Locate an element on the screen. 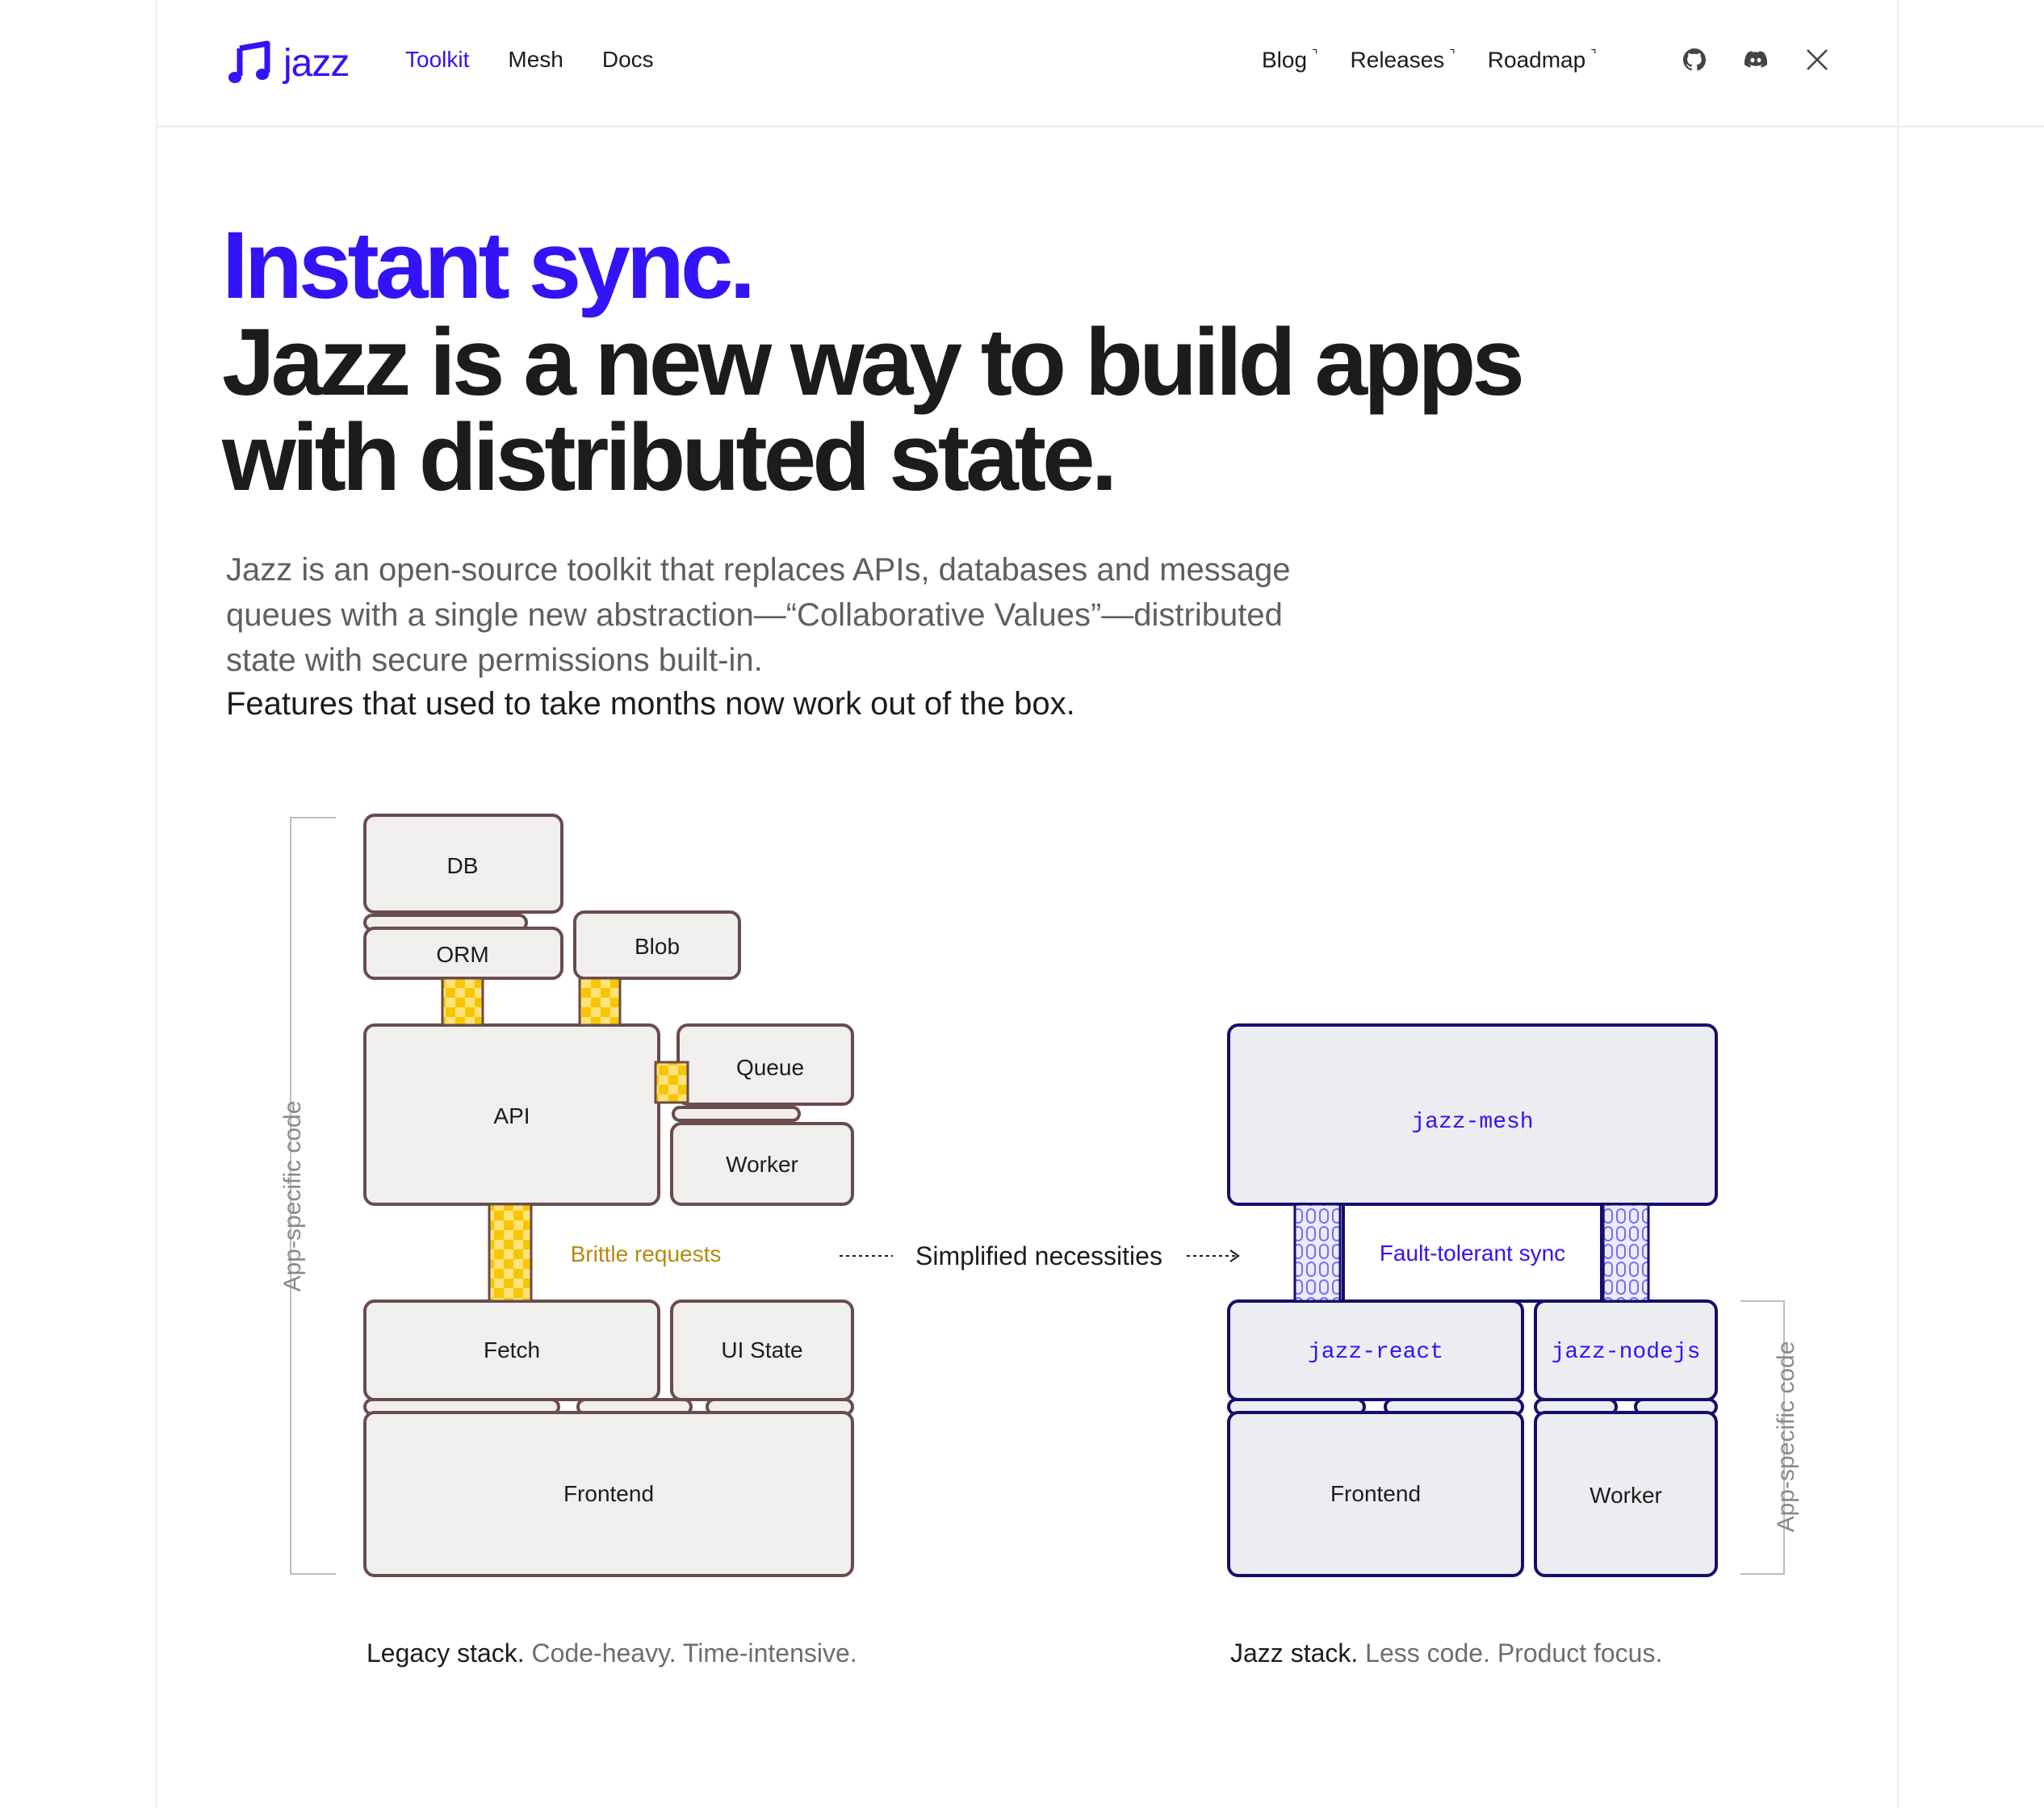 This screenshot has width=2044, height=1808. legacy-app-specific-bracket: App-specific code is located at coordinates (308, 1196).